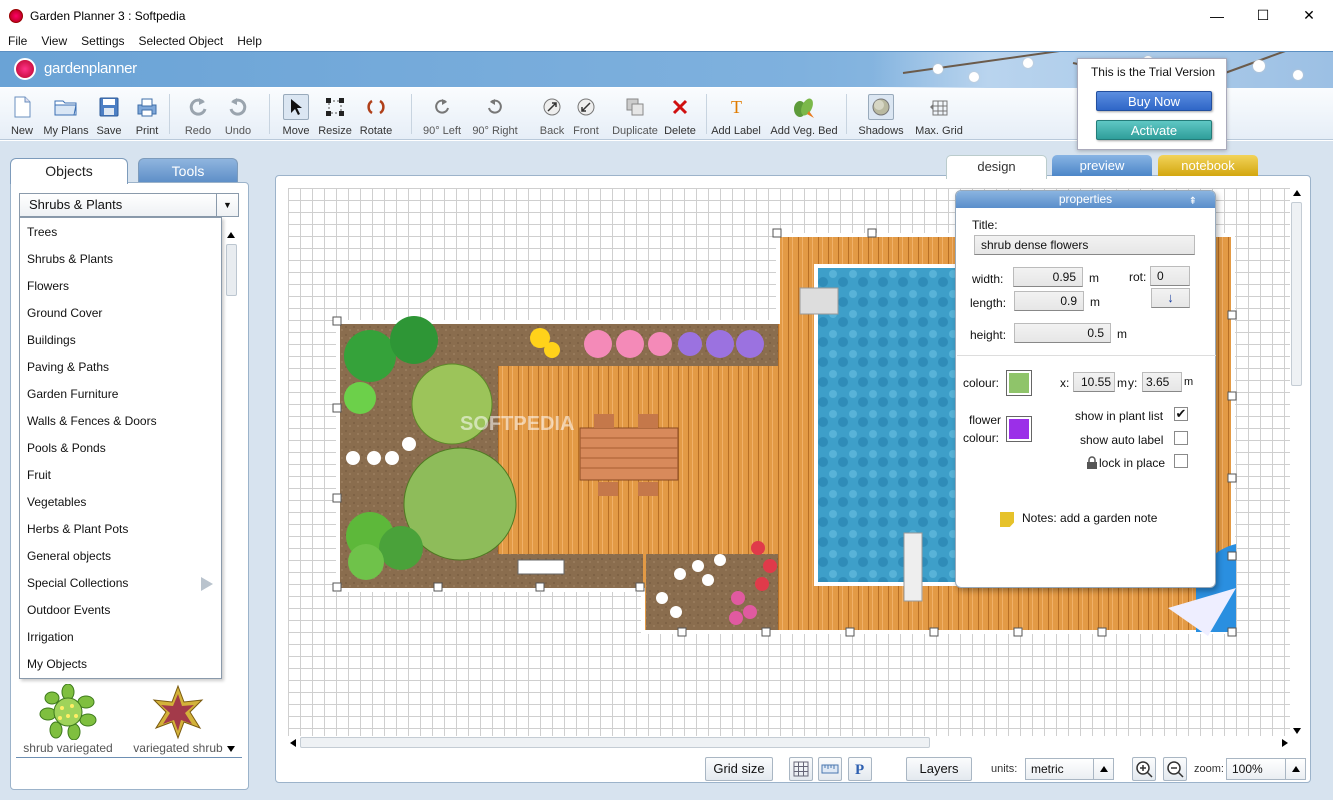  I want to click on checkmark-icon: ✔, so click(1181, 413).